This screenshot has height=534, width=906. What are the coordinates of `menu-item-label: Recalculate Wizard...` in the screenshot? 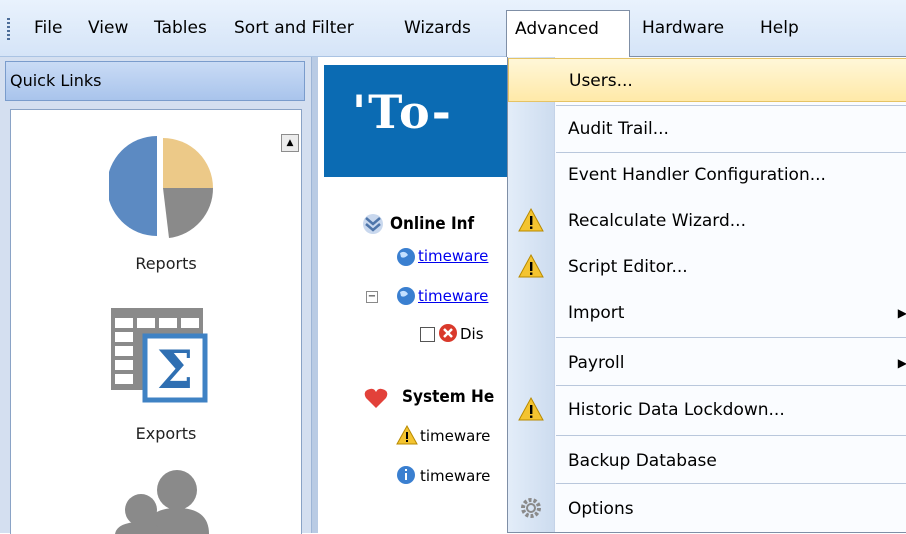 It's located at (657, 221).